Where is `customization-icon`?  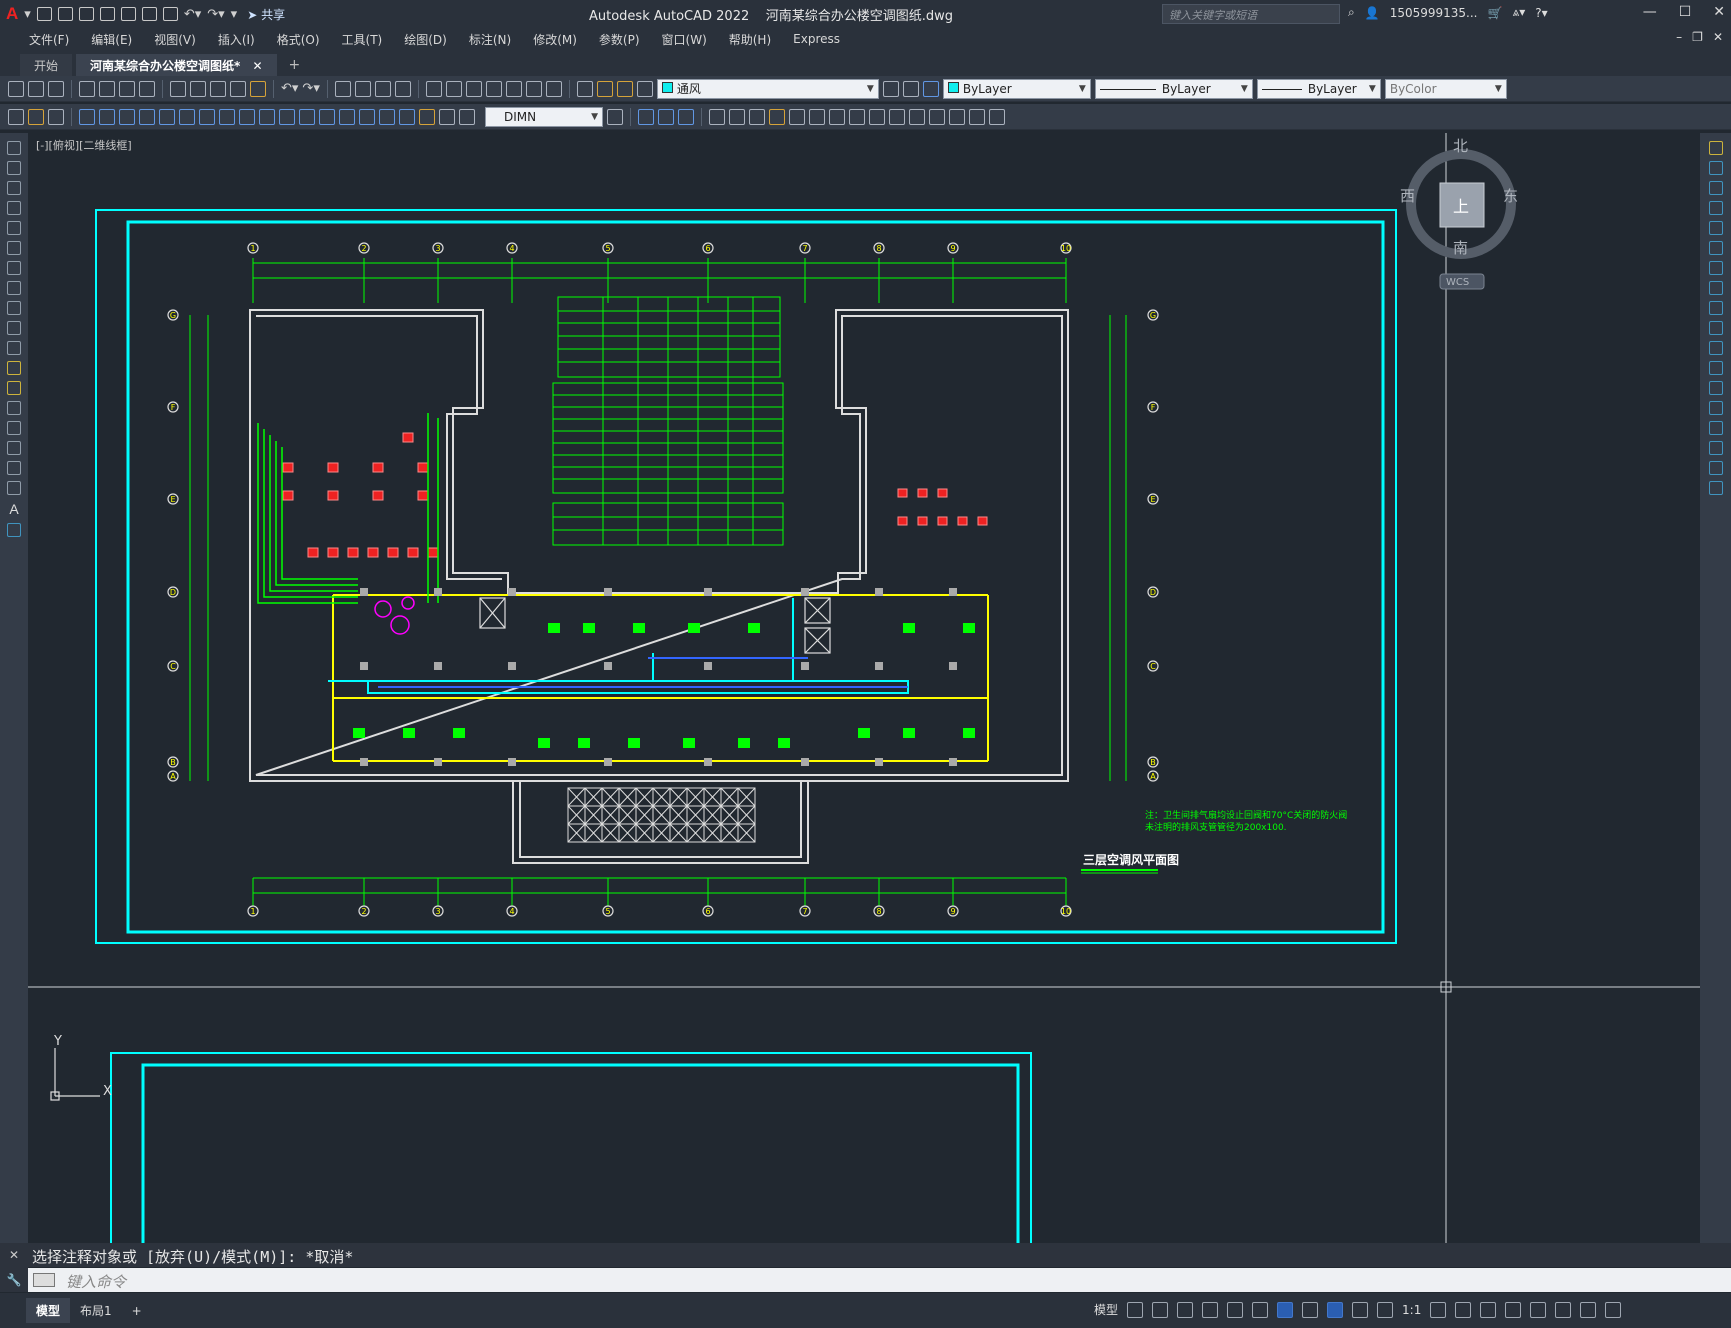 customization-icon is located at coordinates (1613, 1309).